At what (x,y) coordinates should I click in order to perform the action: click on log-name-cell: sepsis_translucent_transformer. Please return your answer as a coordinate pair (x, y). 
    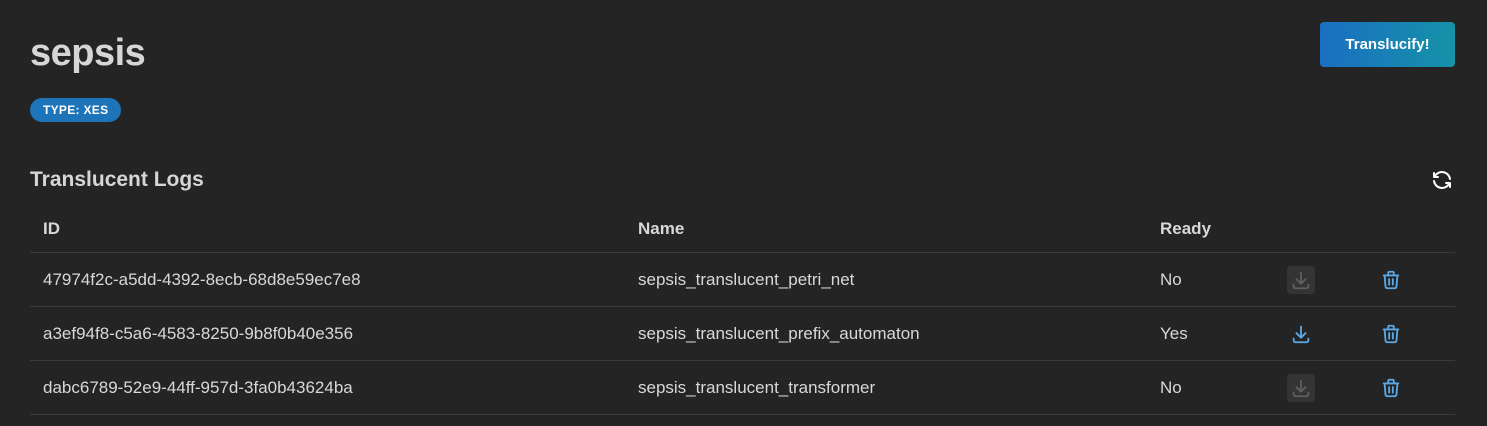
    Looking at the image, I should click on (757, 387).